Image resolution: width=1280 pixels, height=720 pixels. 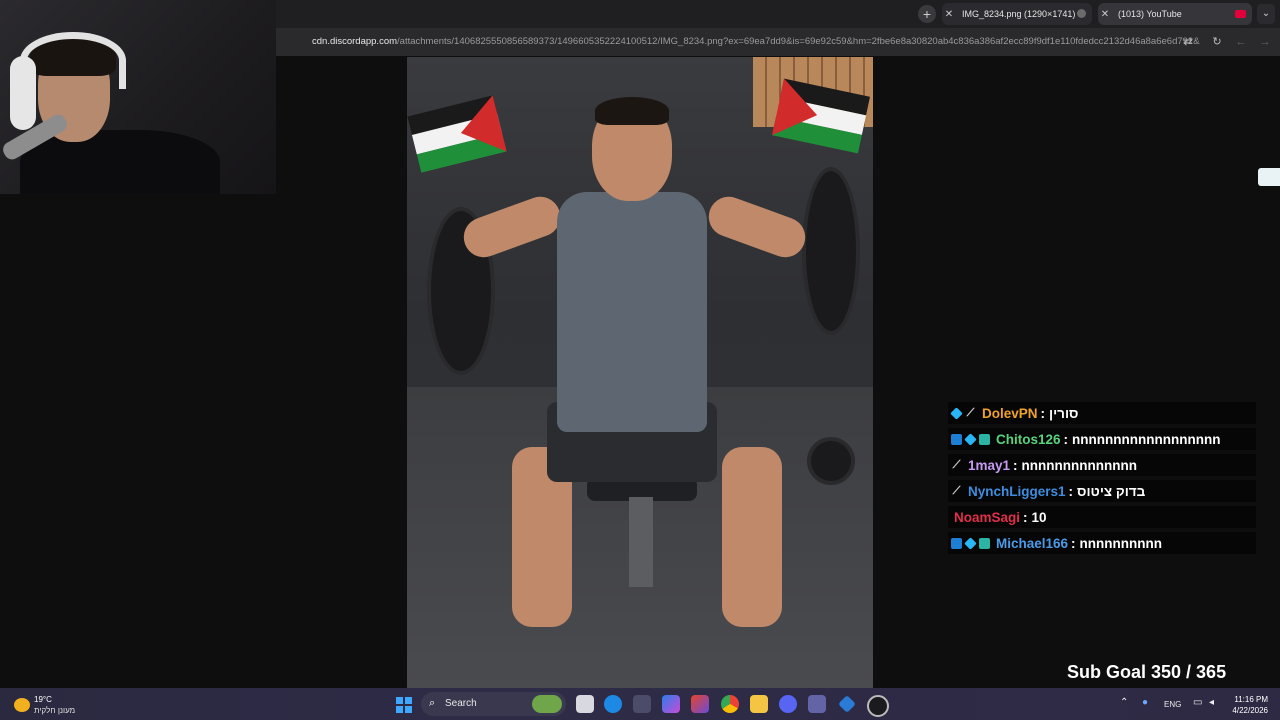 I want to click on chat-username: NoamSagi, so click(x=987, y=517).